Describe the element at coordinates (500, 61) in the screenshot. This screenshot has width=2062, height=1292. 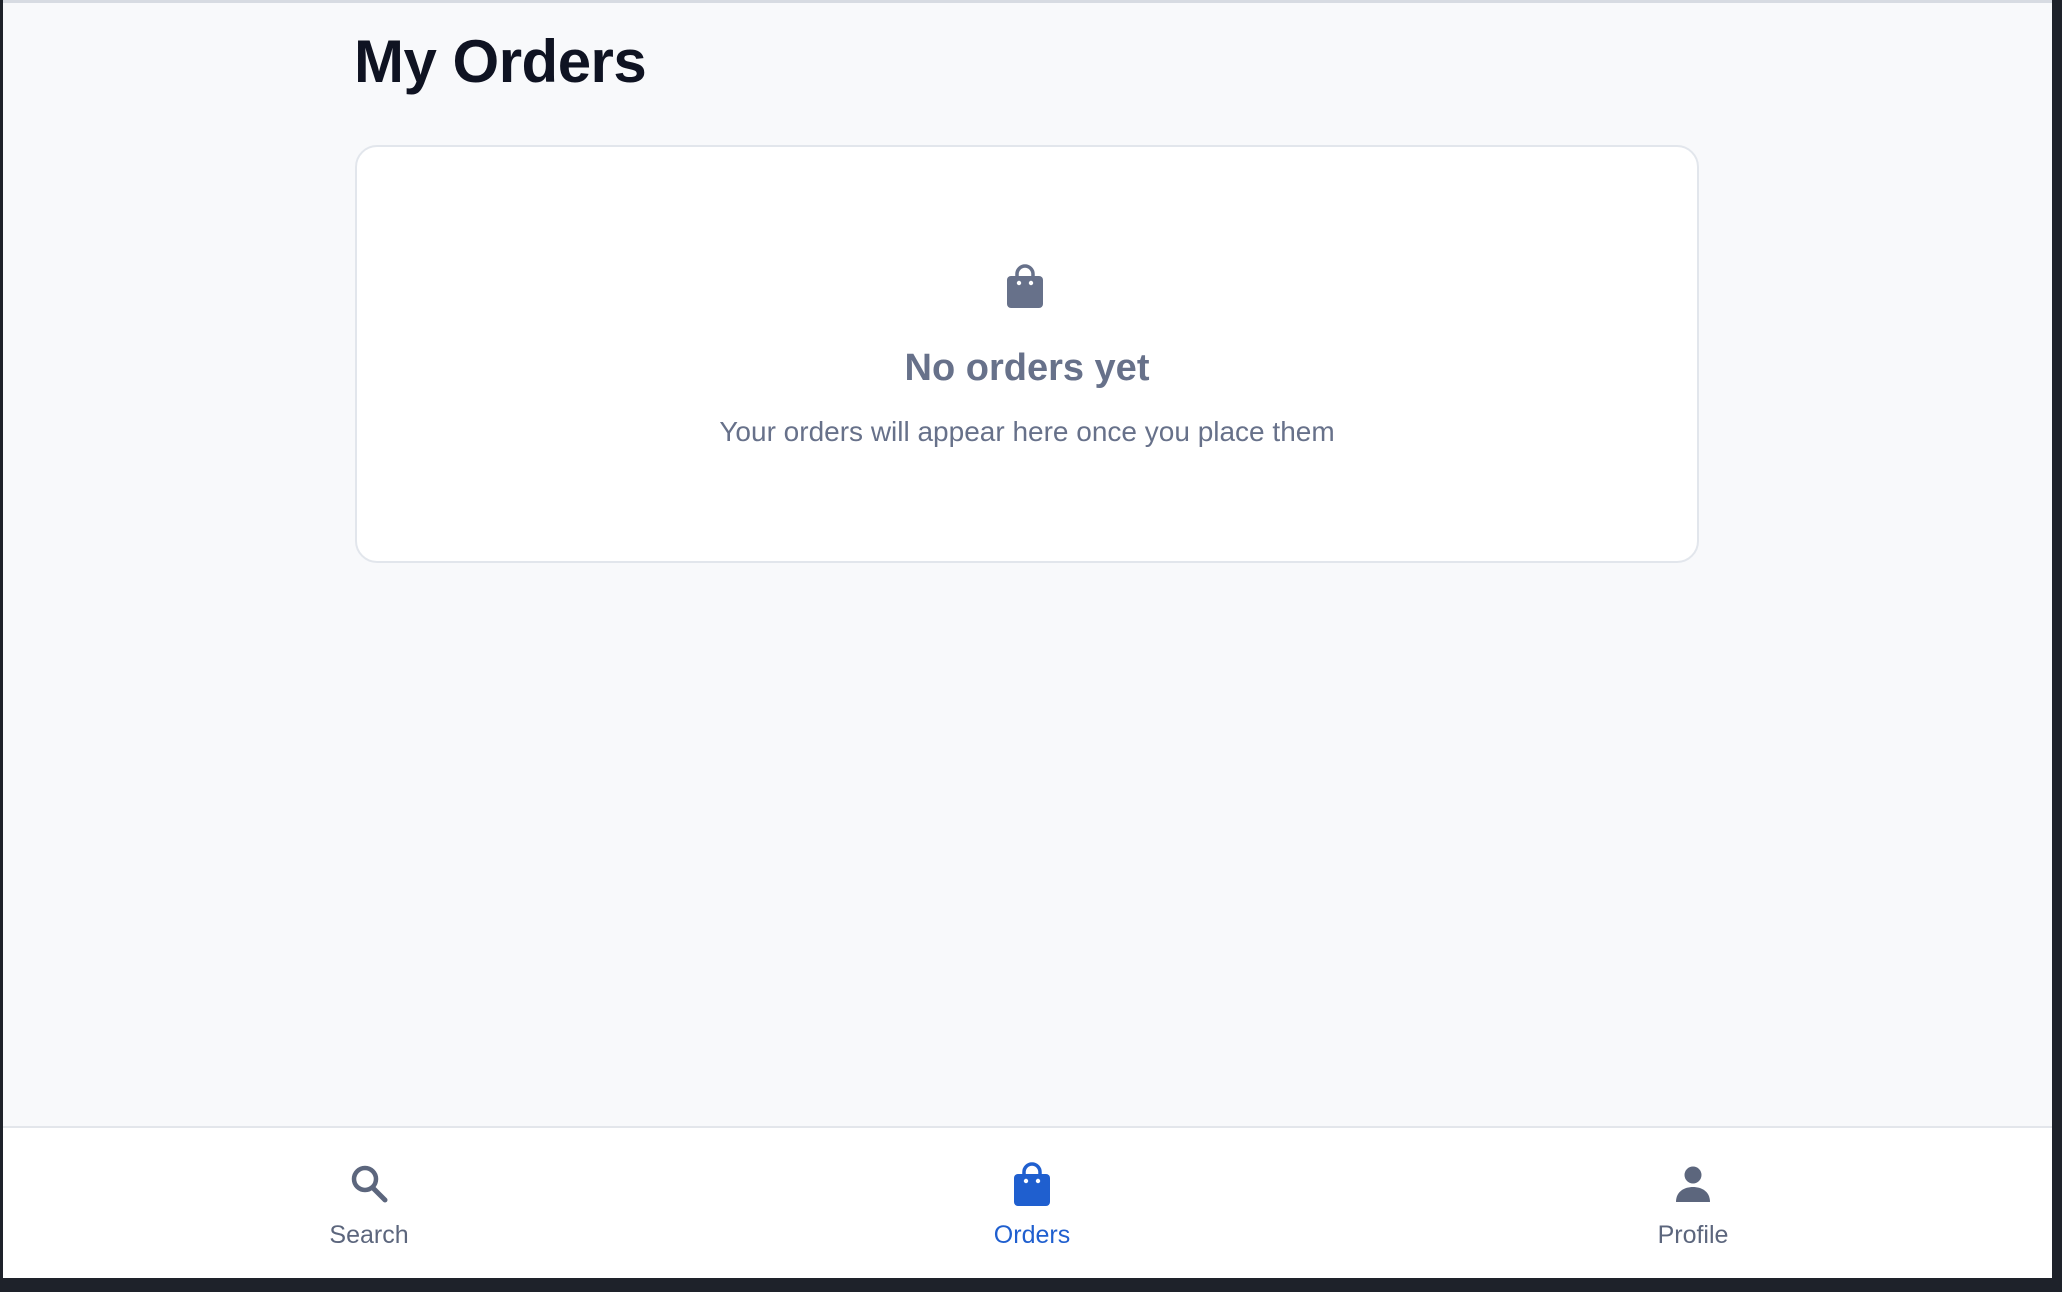
I see `page-title: My Orders` at that location.